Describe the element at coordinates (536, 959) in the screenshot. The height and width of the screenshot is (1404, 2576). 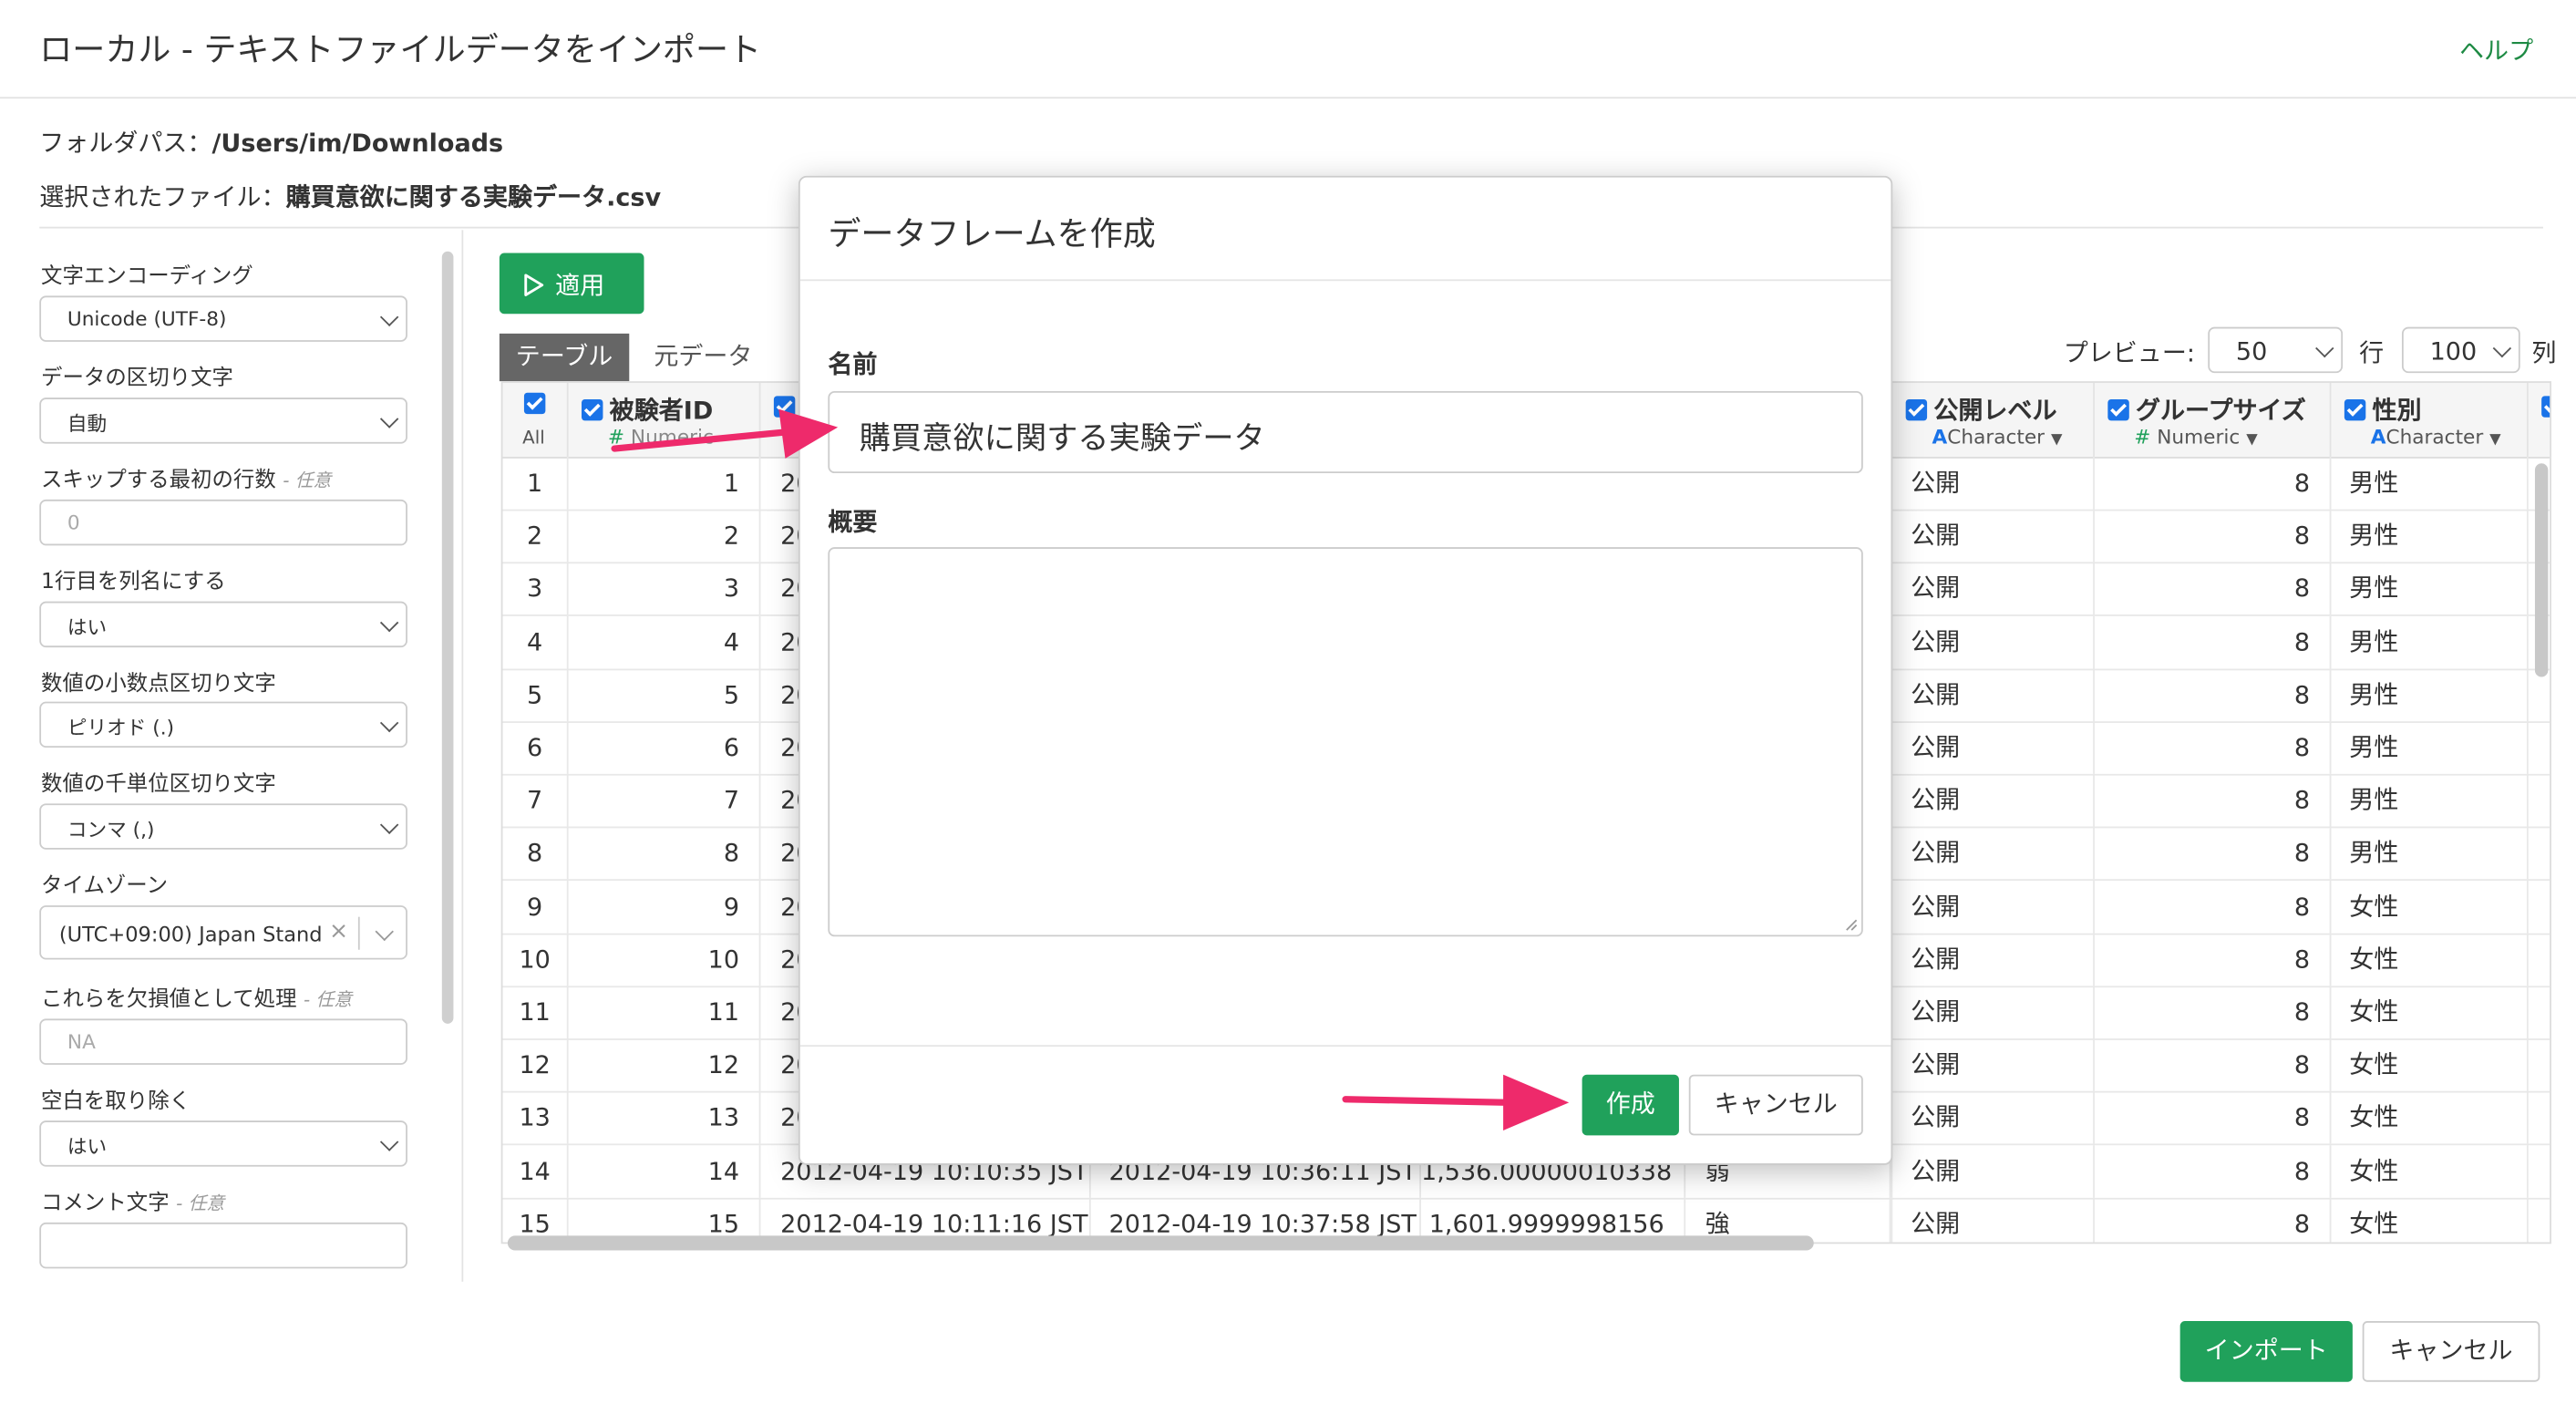
I see `row-number: 10` at that location.